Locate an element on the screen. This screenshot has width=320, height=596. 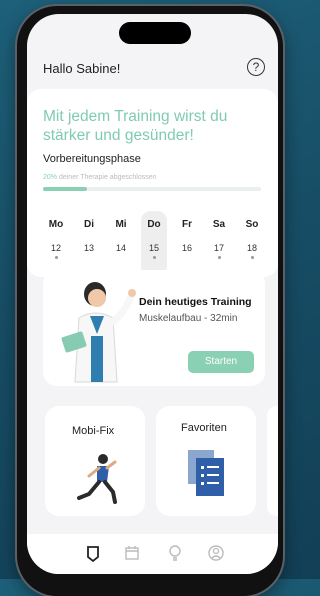
day-name: Fr is located at coordinates (187, 224).